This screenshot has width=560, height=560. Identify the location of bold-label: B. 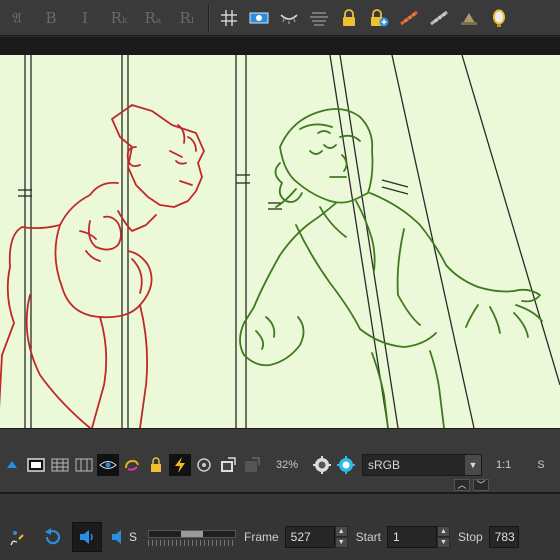
(51, 17).